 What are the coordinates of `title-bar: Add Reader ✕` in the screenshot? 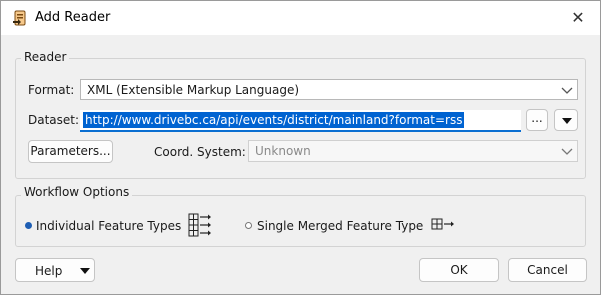 It's located at (300, 18).